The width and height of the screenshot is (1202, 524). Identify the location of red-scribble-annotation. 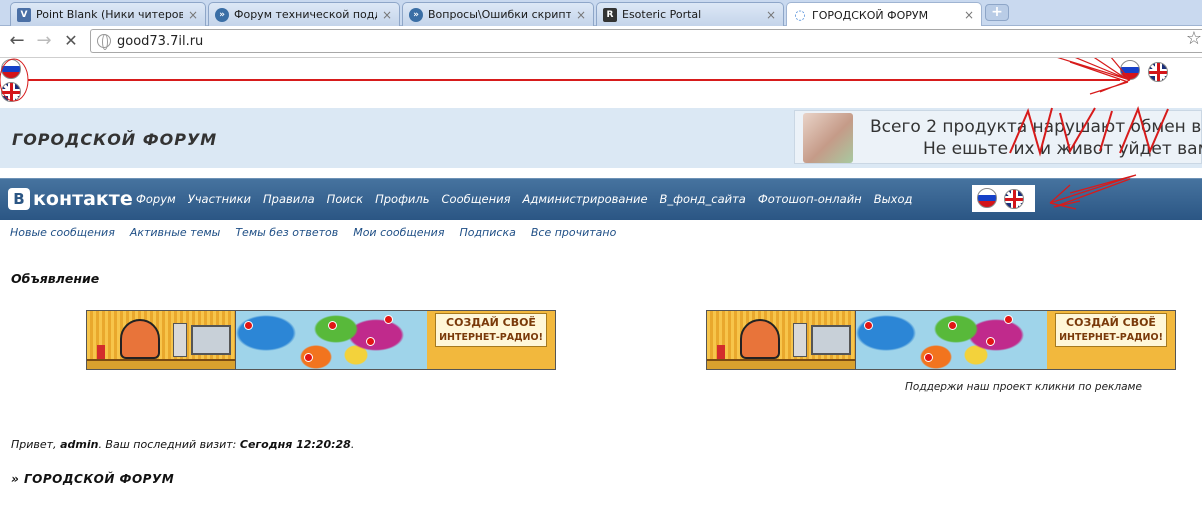
(1089, 131).